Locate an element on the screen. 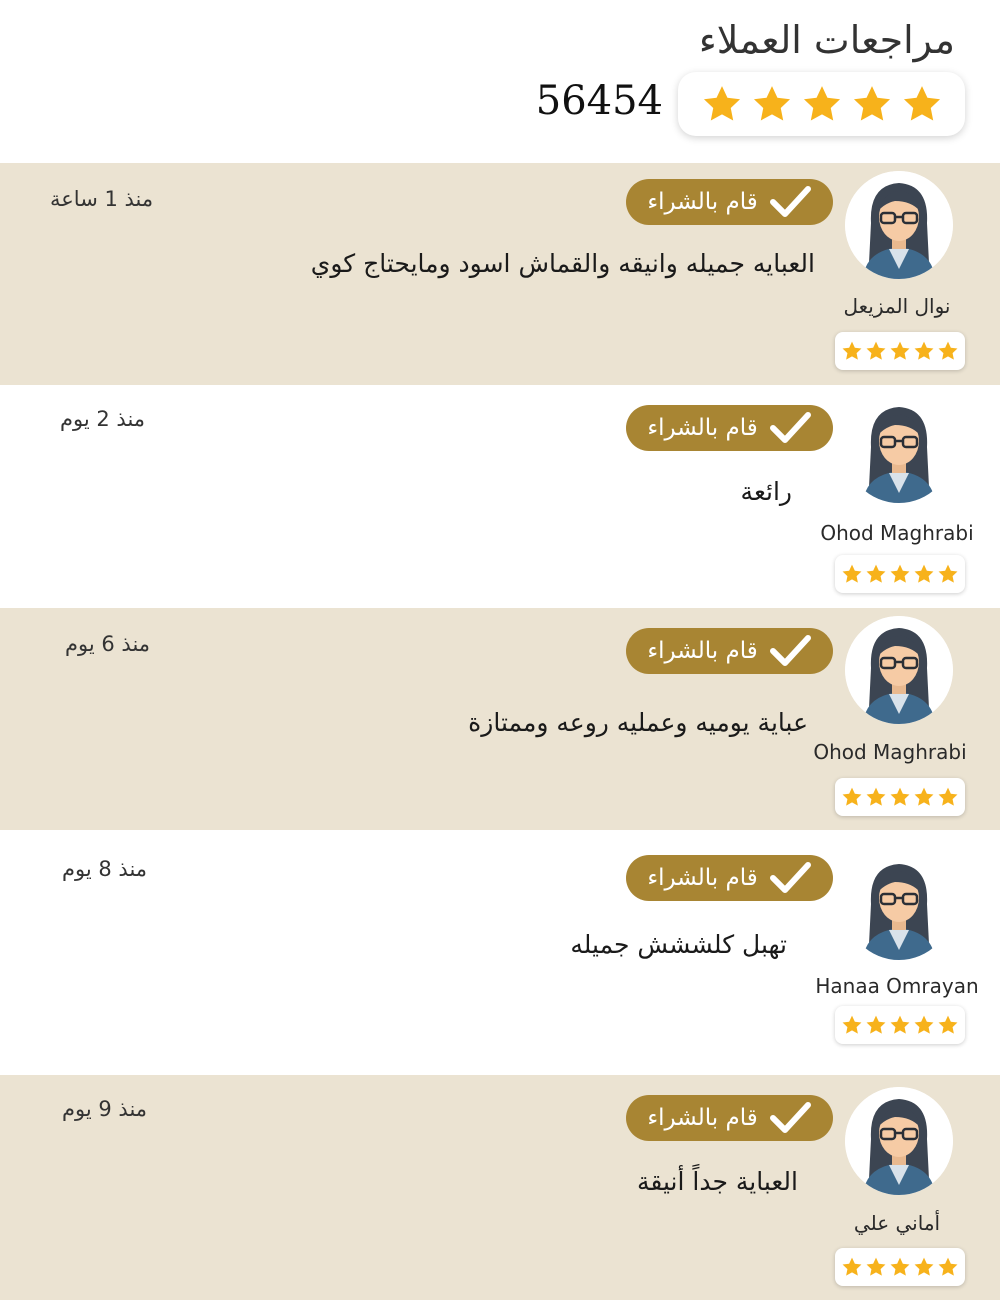 Image resolution: width=1000 pixels, height=1300 pixels. review-time: منذ 1 ساعة is located at coordinates (102, 199).